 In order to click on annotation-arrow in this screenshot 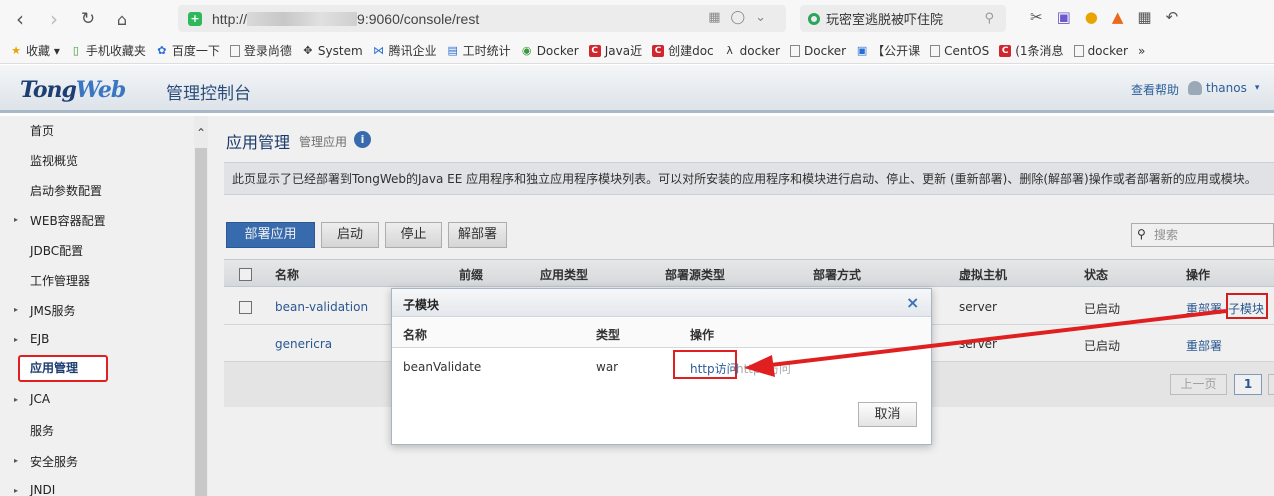, I will do `click(985, 343)`.